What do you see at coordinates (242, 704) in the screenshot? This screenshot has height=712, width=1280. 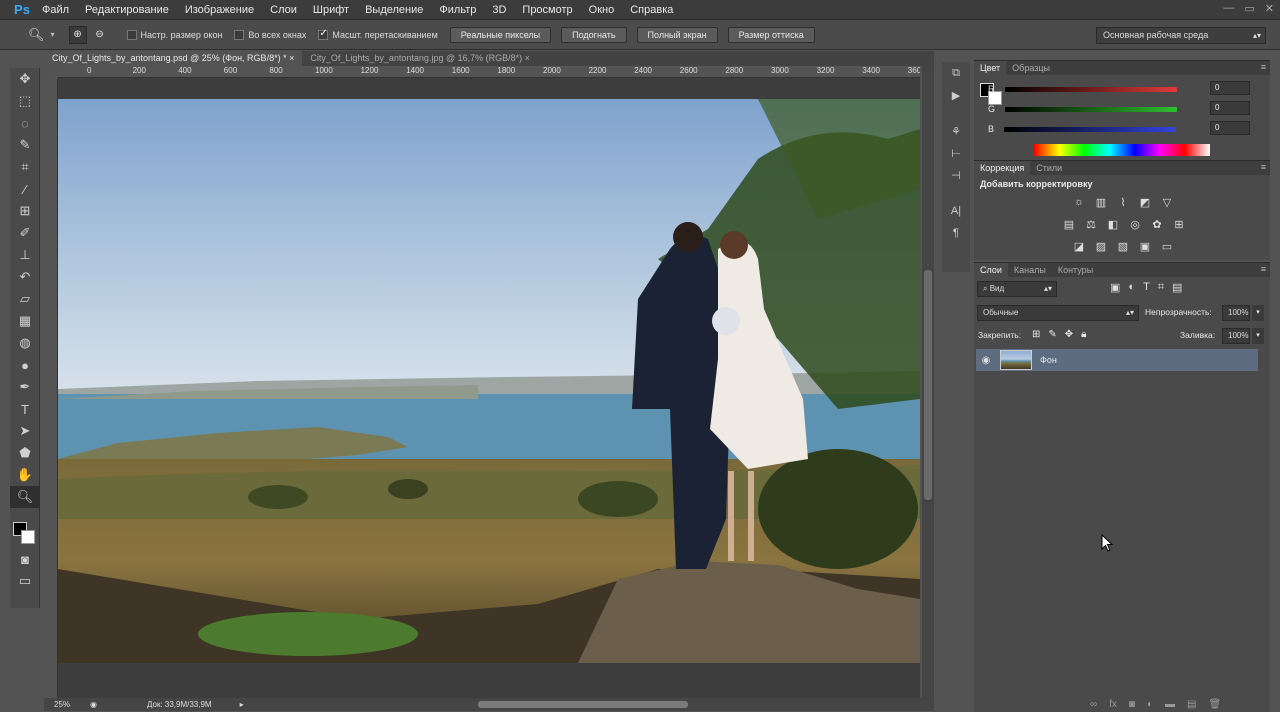 I see `status-arrow-icon: ▸` at bounding box center [242, 704].